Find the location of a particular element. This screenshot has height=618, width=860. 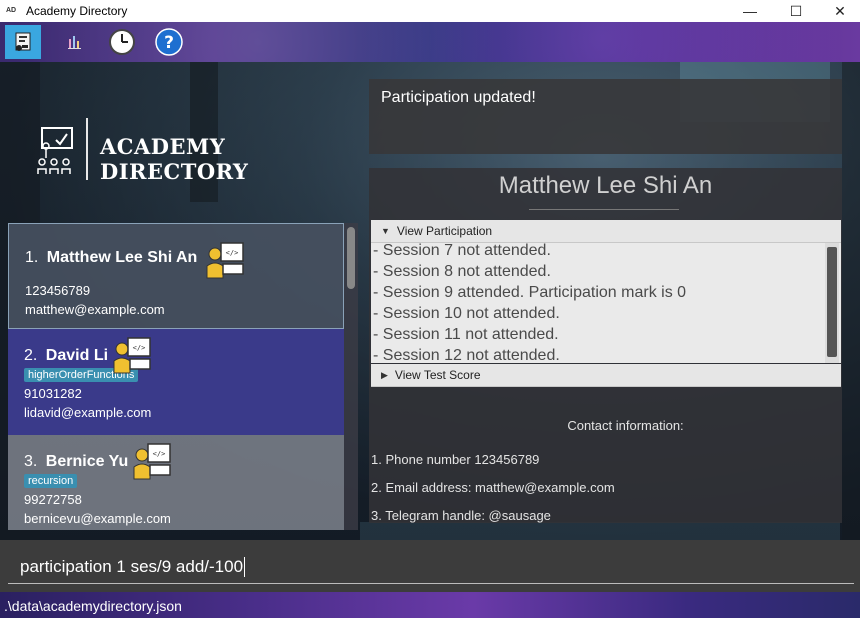

classroom-icon is located at coordinates (55, 150).